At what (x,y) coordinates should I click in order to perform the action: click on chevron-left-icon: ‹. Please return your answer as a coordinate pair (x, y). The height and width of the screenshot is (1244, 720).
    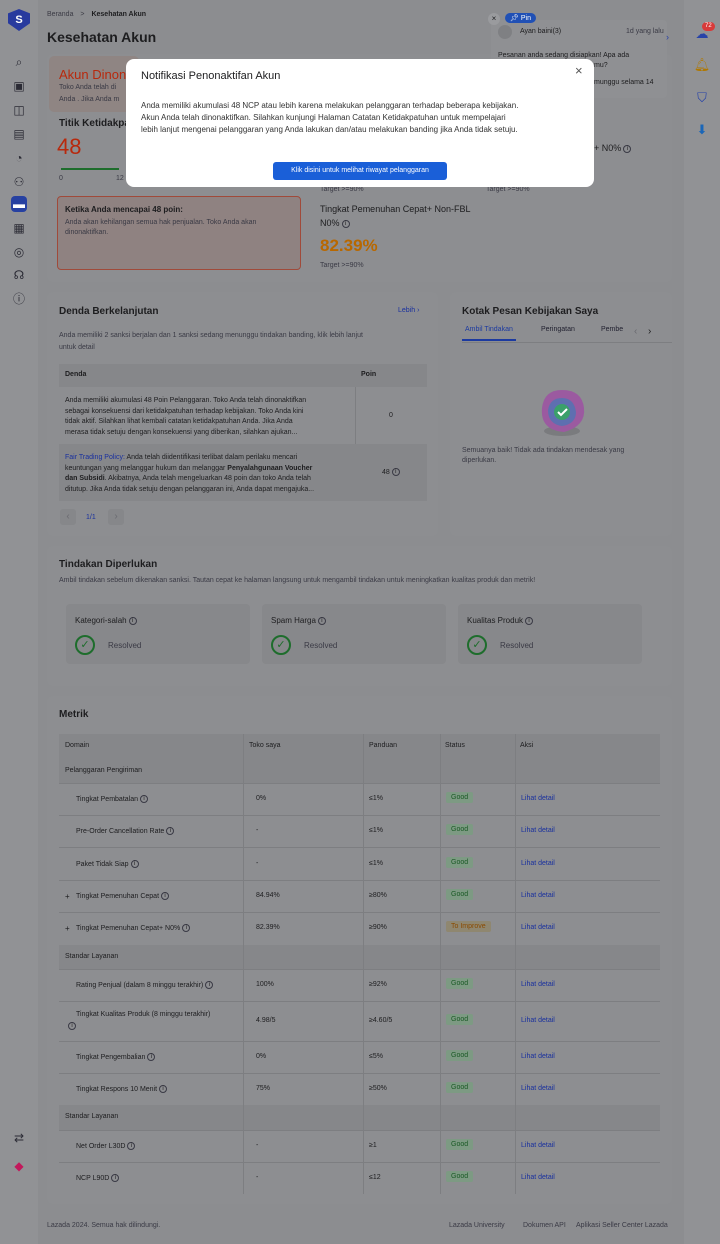
    Looking at the image, I should click on (635, 331).